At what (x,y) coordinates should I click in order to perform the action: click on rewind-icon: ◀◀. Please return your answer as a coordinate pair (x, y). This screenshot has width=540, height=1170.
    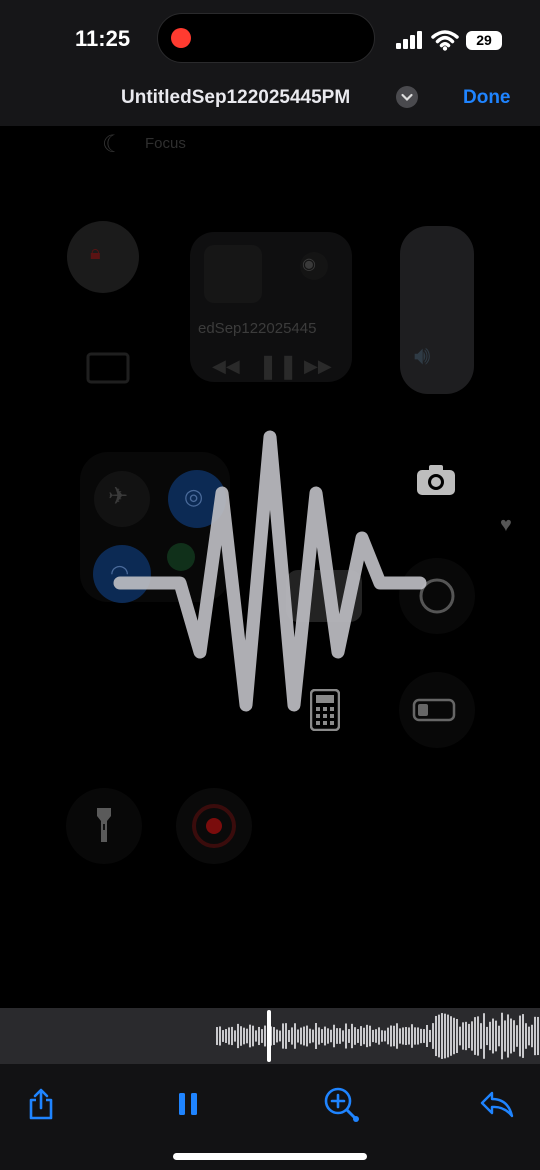
    Looking at the image, I should click on (226, 366).